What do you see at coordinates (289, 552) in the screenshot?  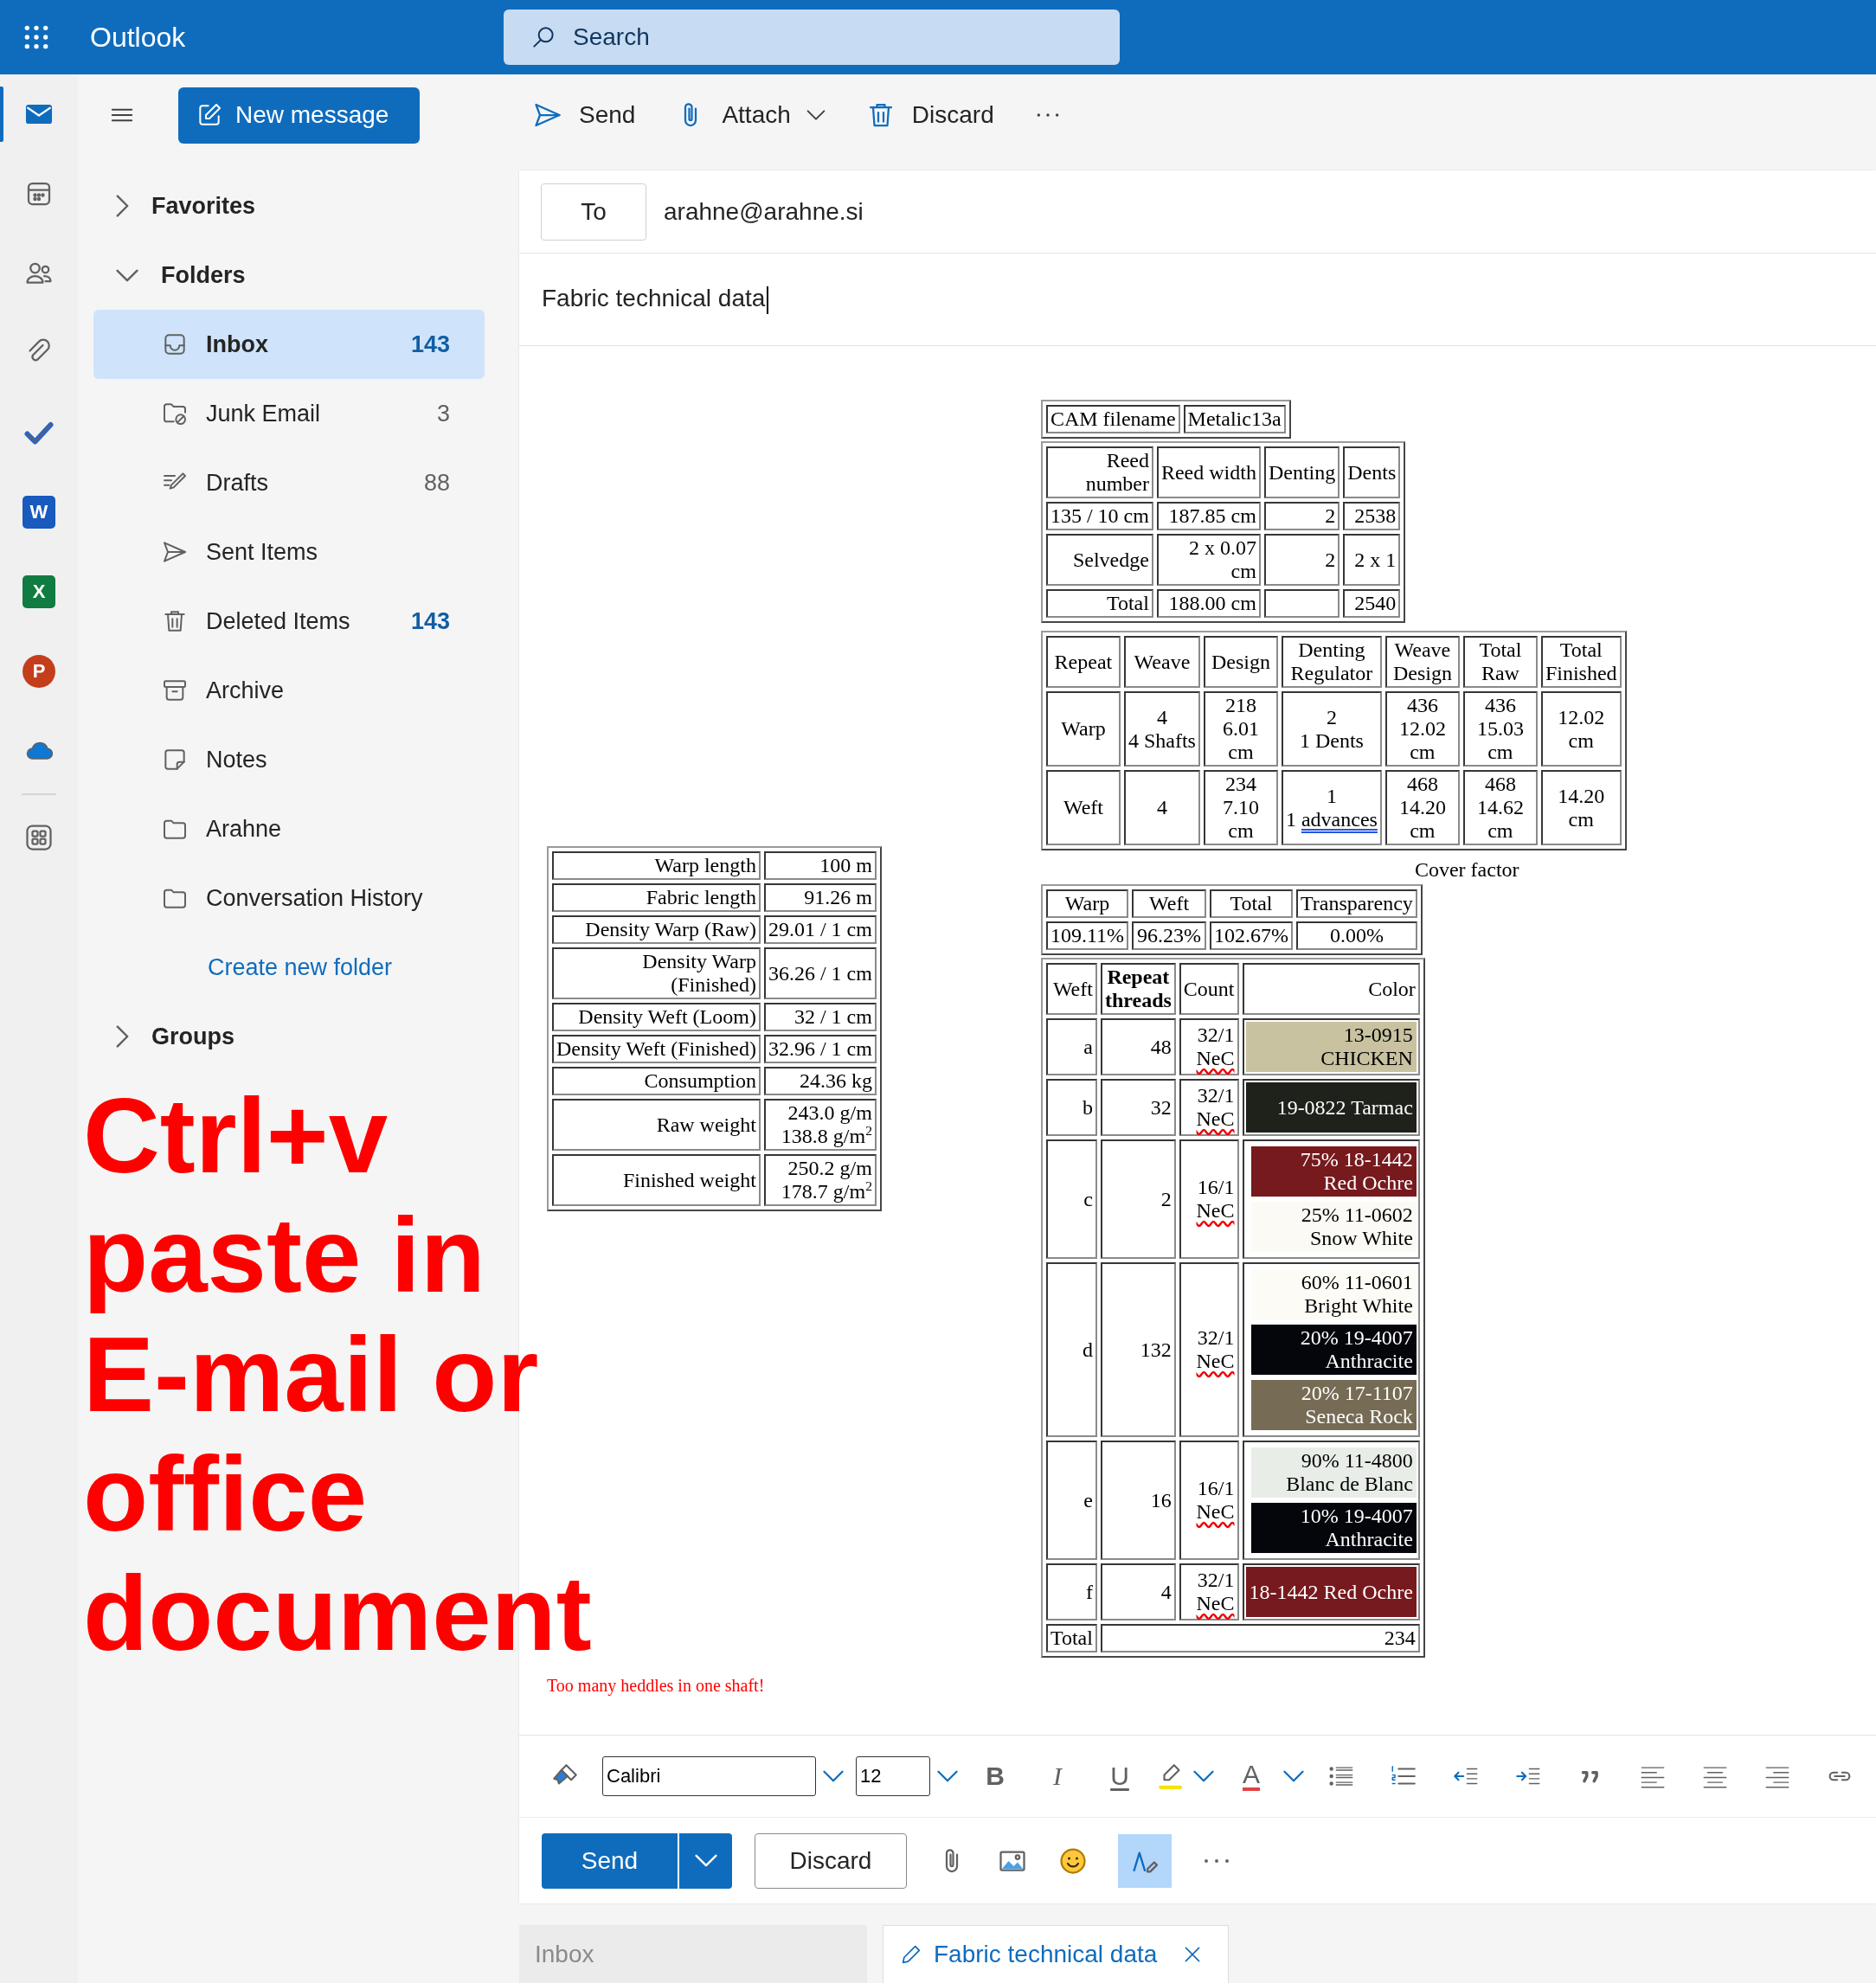 I see `folder-item: Sent Items` at bounding box center [289, 552].